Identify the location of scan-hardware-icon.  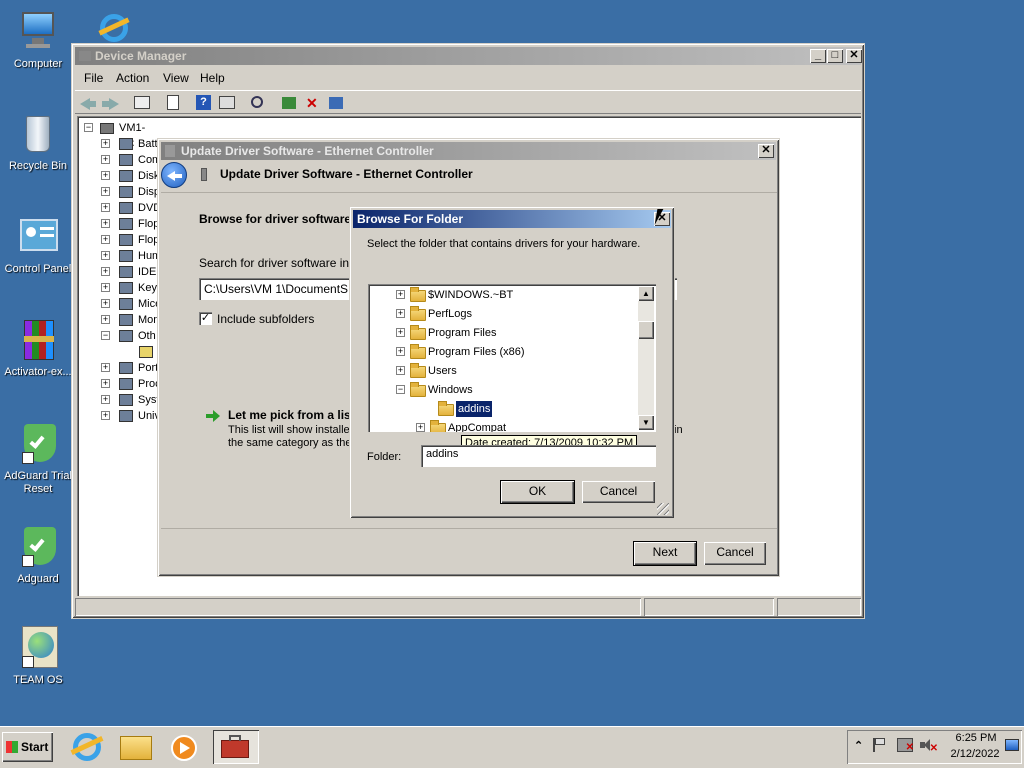
(258, 102).